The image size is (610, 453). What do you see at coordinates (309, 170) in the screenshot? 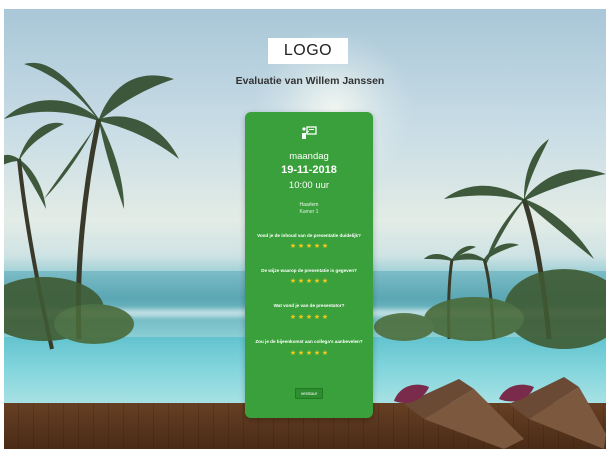
I see `session-date: 19-11-2018` at bounding box center [309, 170].